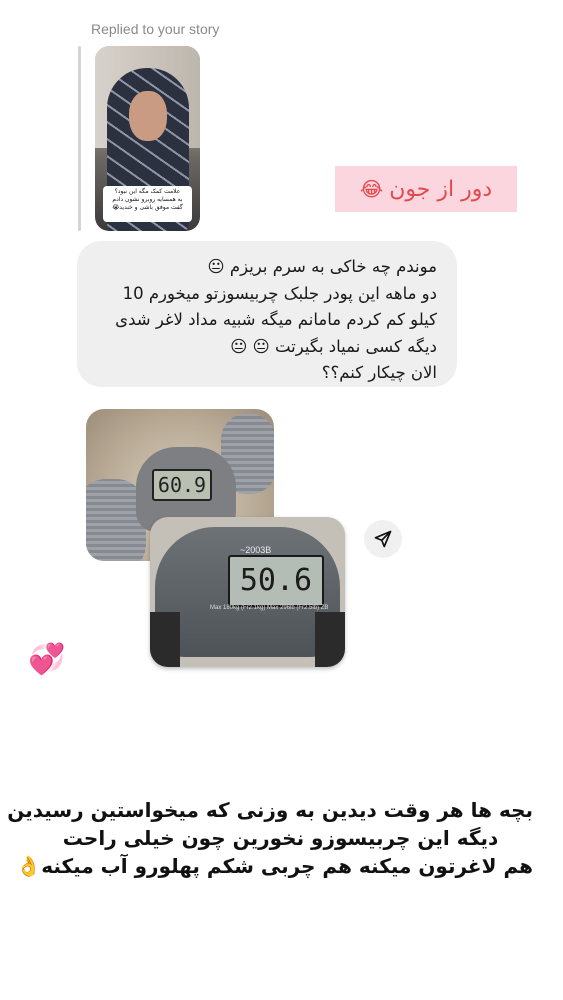 The width and height of the screenshot is (563, 1000). What do you see at coordinates (182, 485) in the screenshot?
I see `scale-display-before: 60.9` at bounding box center [182, 485].